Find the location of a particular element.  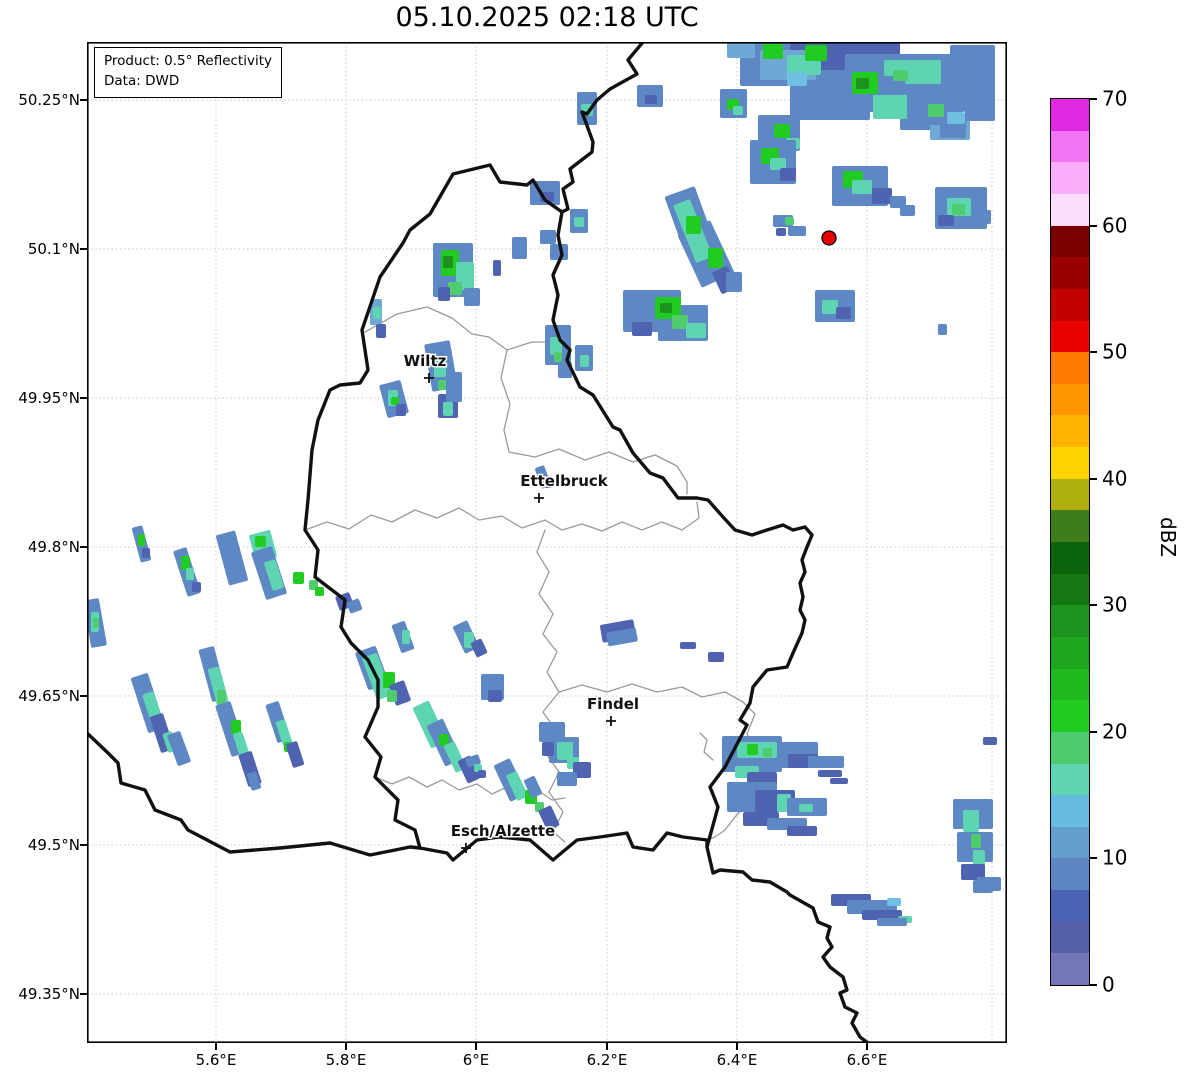

lon-tick-label: 6°E is located at coordinates (476, 1060).